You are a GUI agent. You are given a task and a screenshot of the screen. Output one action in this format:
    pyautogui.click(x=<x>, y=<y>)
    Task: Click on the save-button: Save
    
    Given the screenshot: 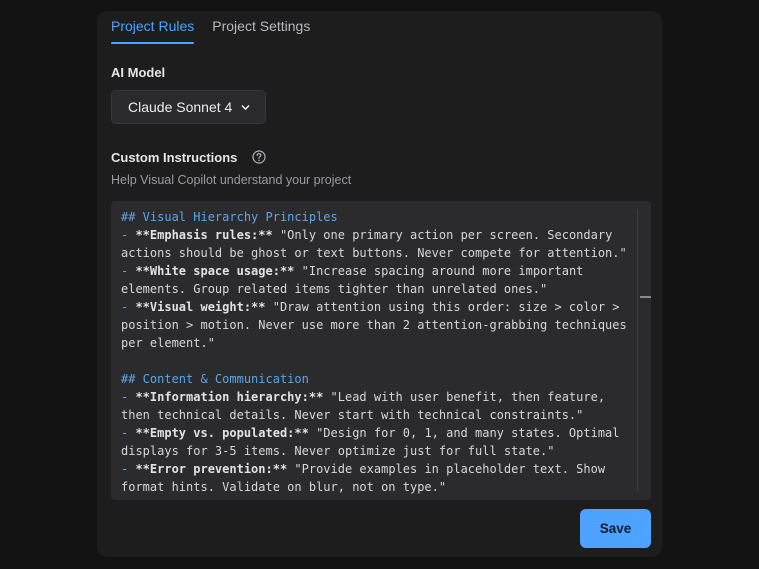 What is the action you would take?
    pyautogui.click(x=615, y=528)
    